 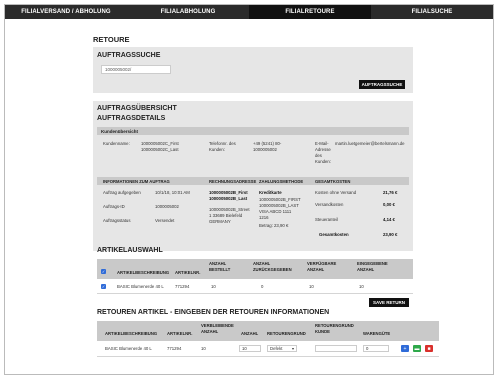 I want to click on cost-value-tax: 4,14 €, so click(x=389, y=219).